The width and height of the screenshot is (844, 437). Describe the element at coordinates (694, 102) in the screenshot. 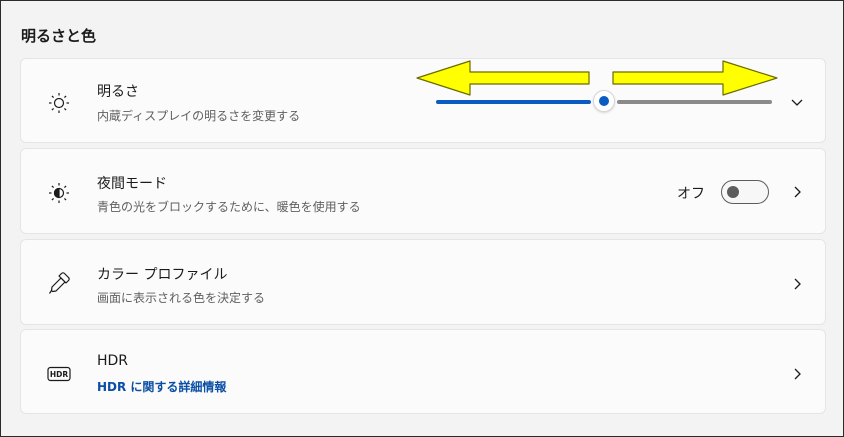

I see `slider-remaining-track` at that location.